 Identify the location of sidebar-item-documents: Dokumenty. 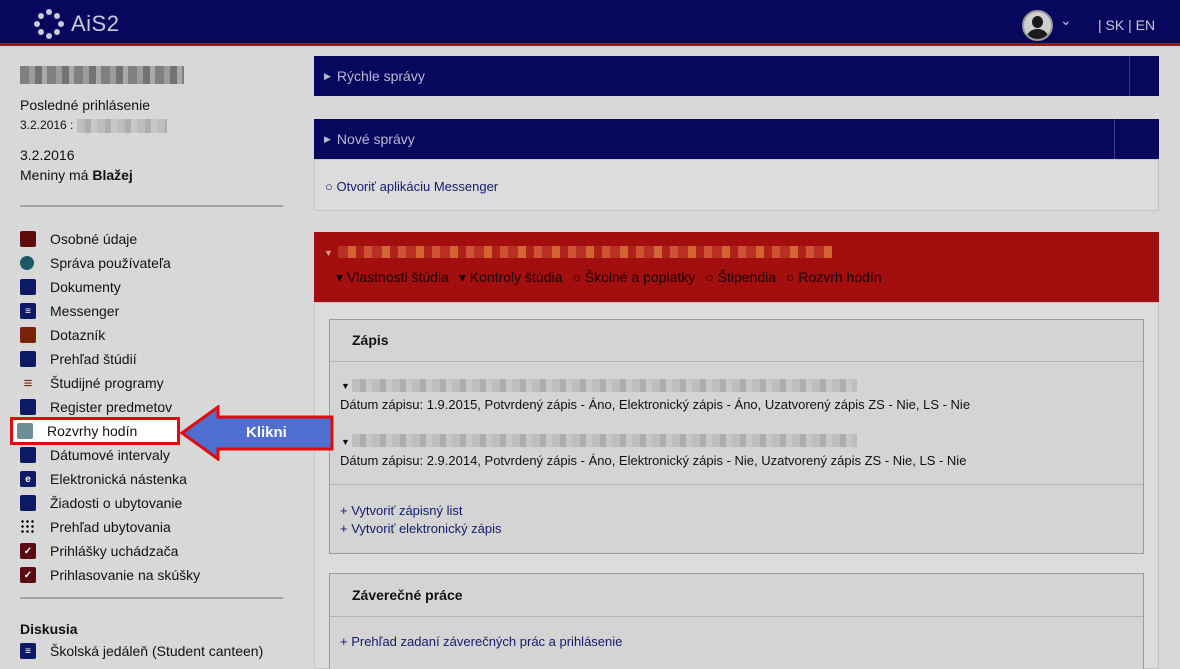
(152, 287).